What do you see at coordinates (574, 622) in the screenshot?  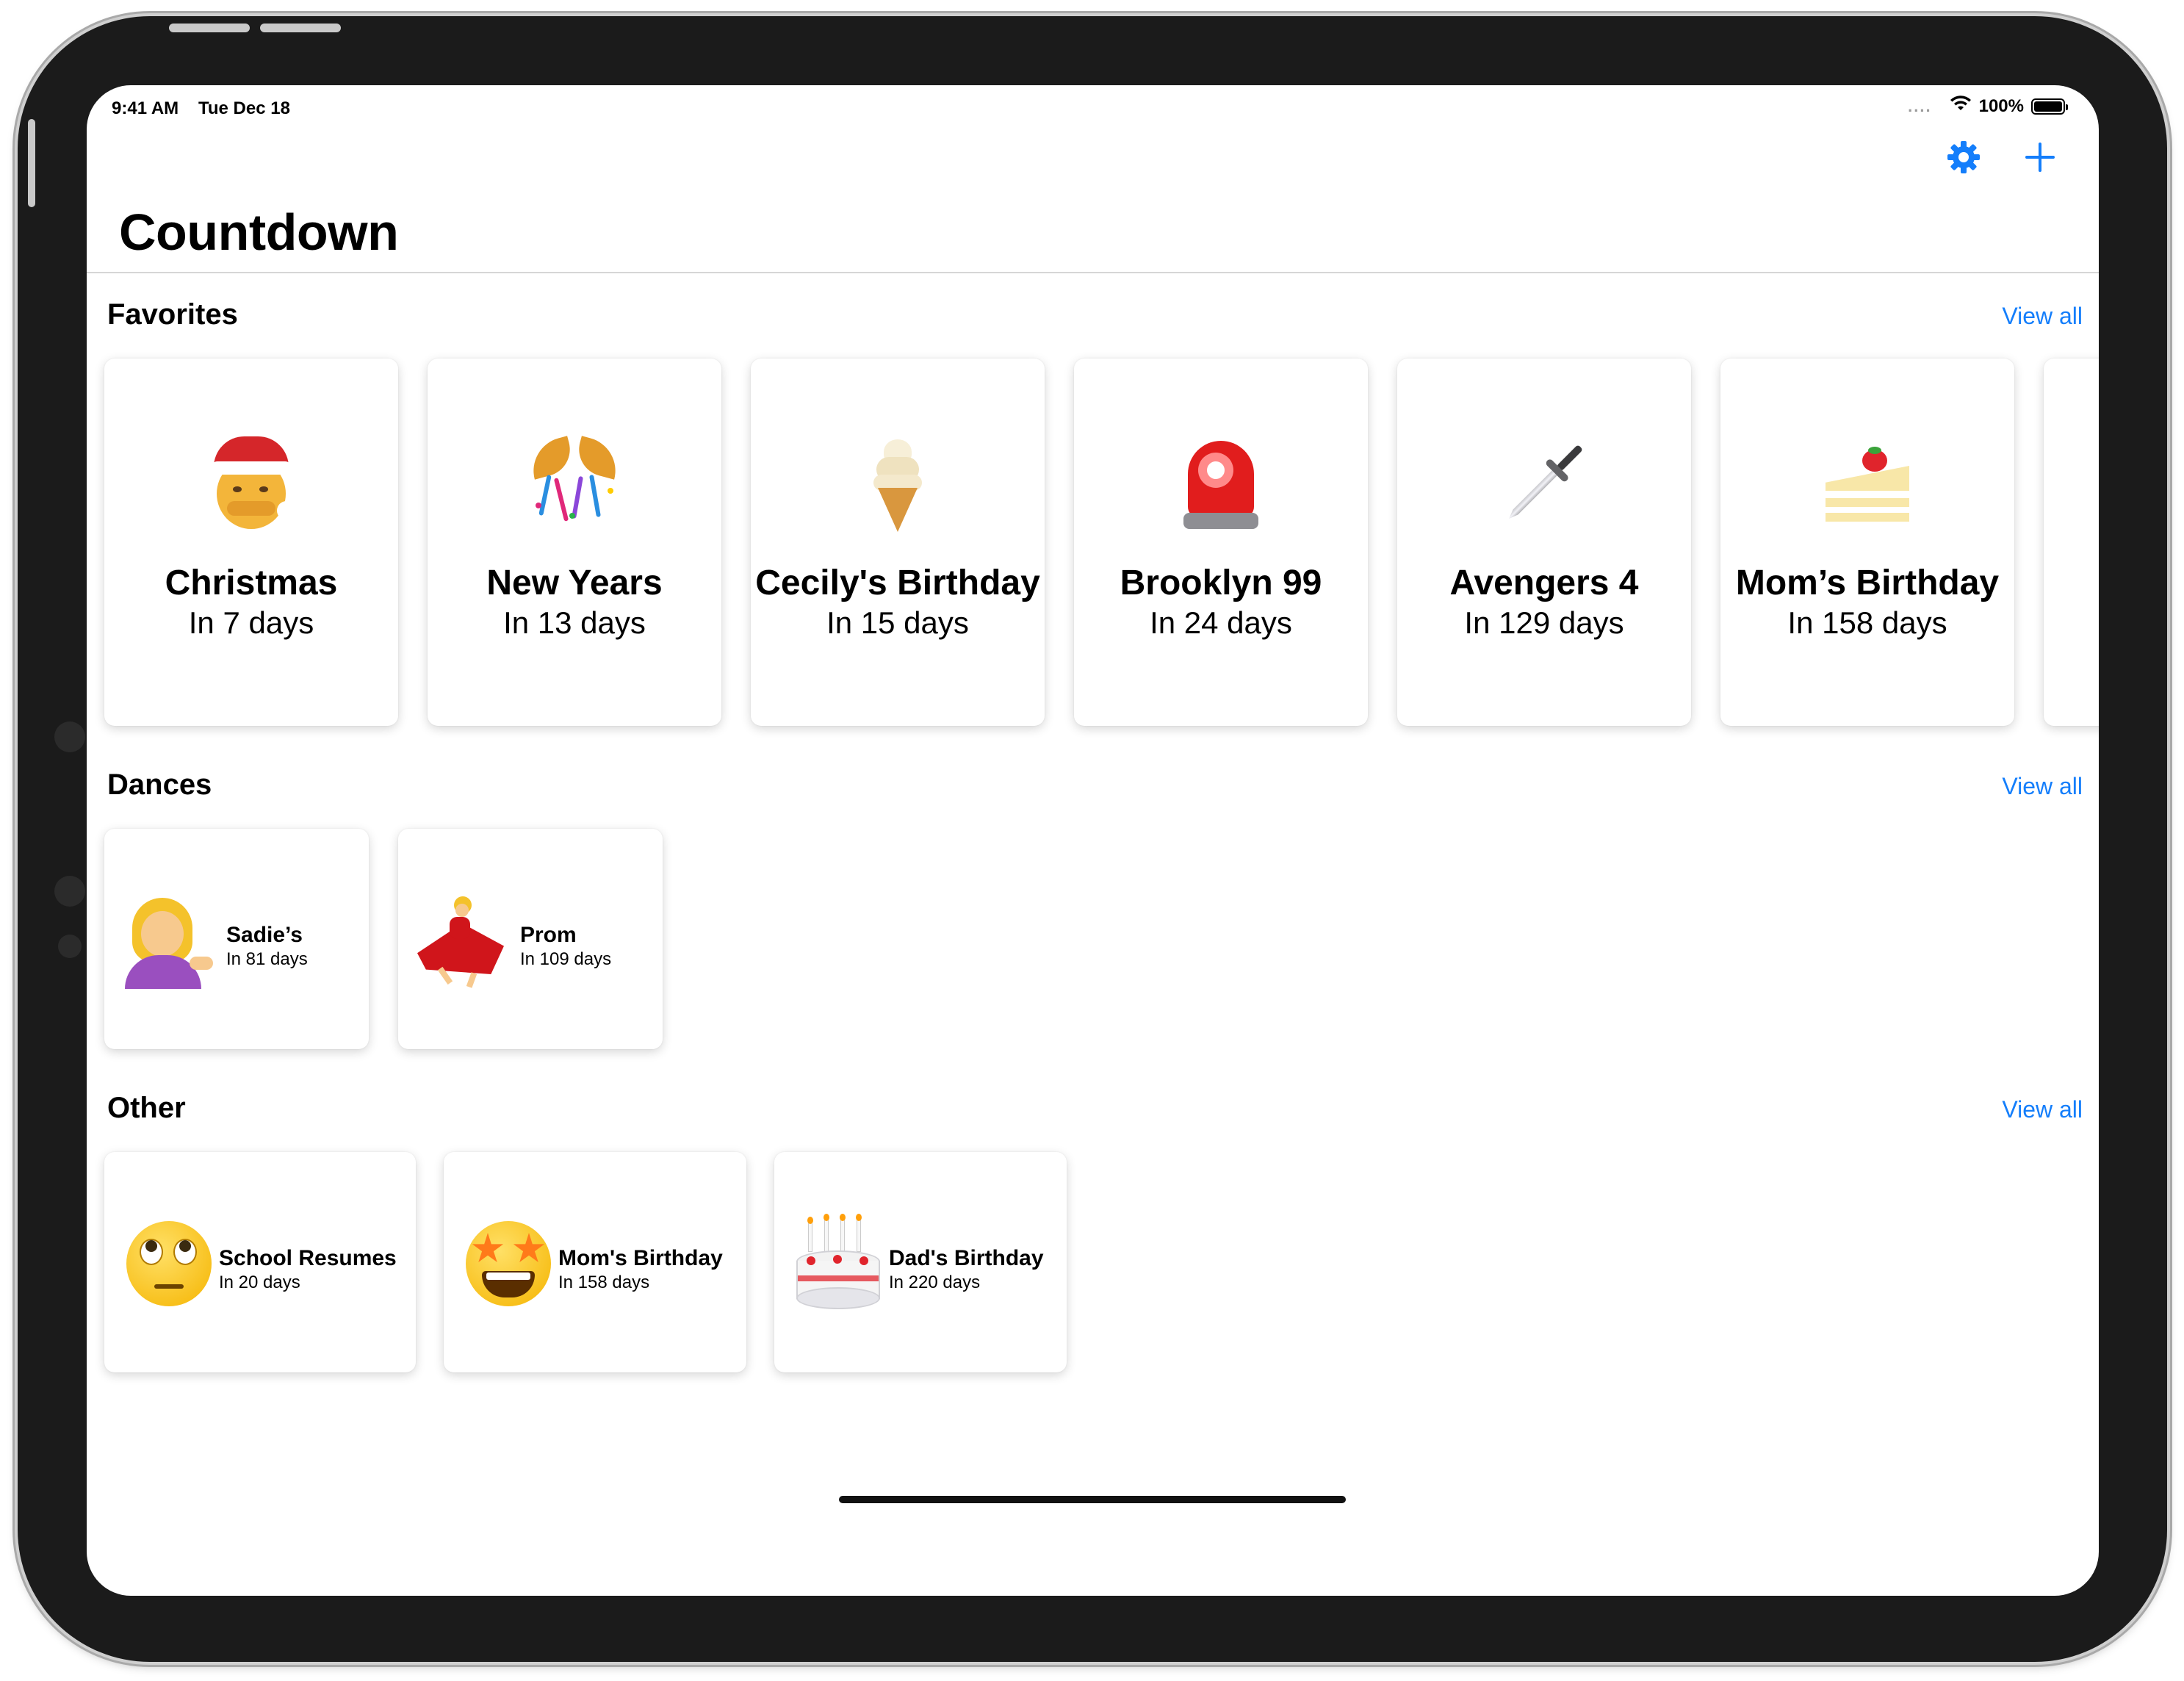 I see `event-days: In 13 days` at bounding box center [574, 622].